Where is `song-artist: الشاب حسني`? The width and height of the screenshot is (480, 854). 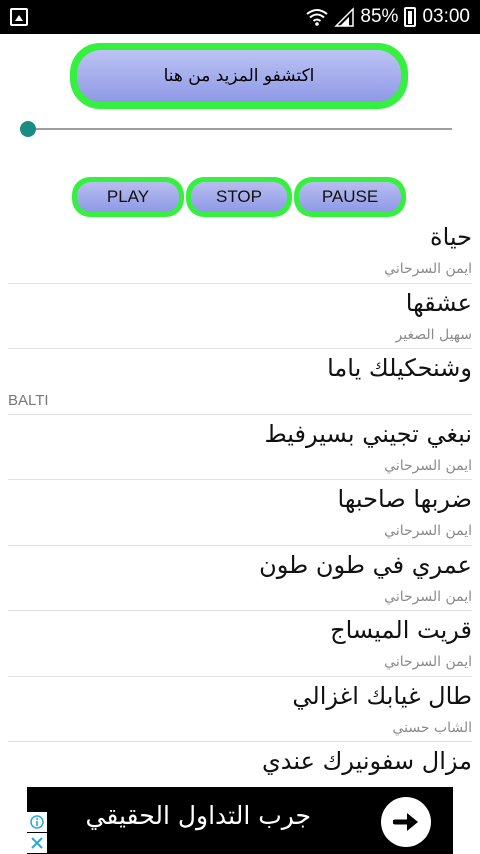
song-artist: الشاب حسني is located at coordinates (432, 727).